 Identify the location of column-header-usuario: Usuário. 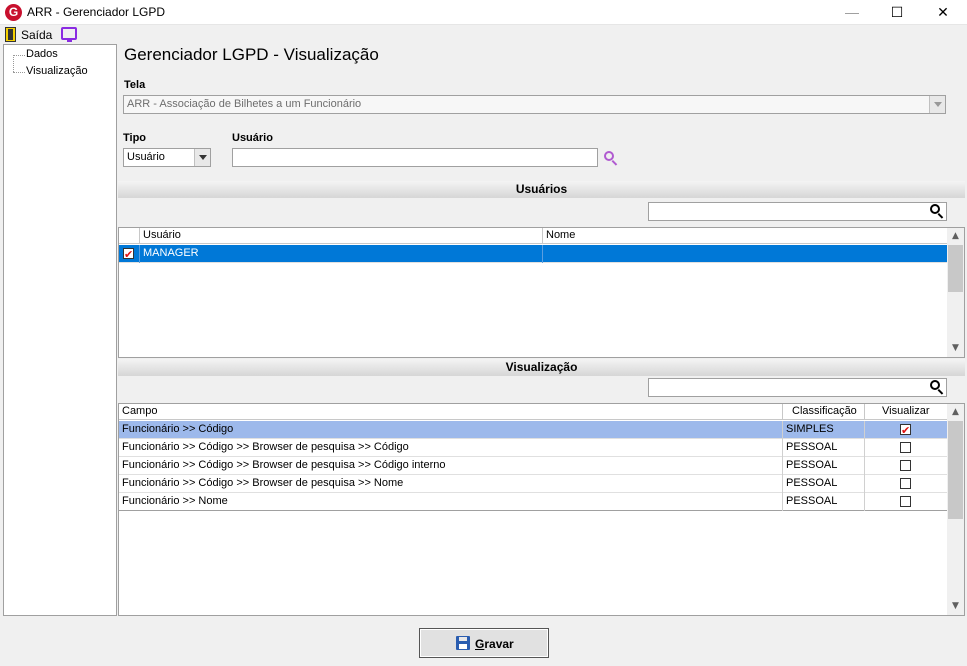
(341, 236).